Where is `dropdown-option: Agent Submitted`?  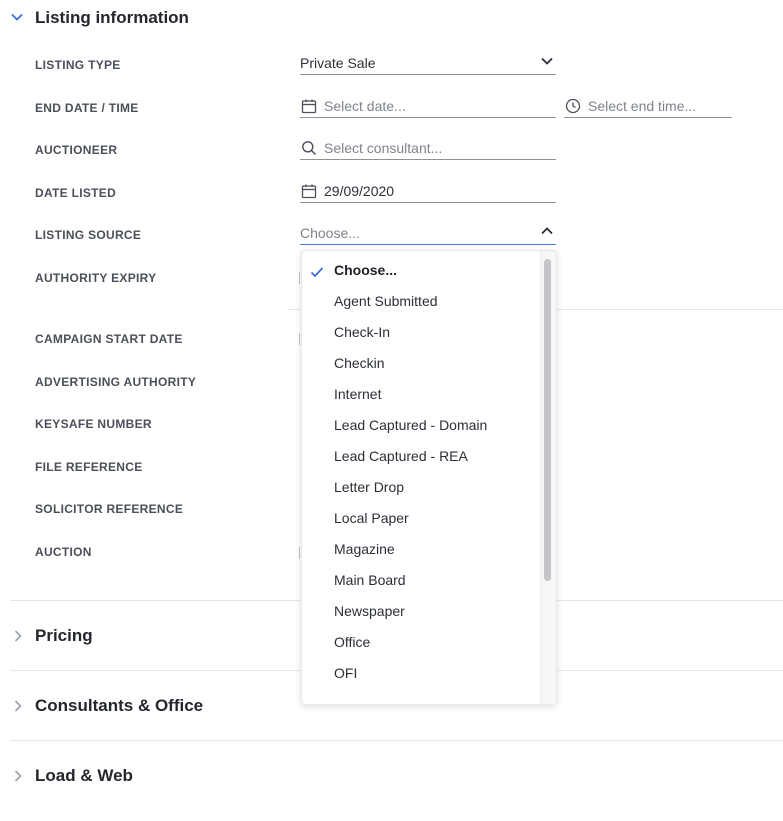
dropdown-option: Agent Submitted is located at coordinates (386, 301).